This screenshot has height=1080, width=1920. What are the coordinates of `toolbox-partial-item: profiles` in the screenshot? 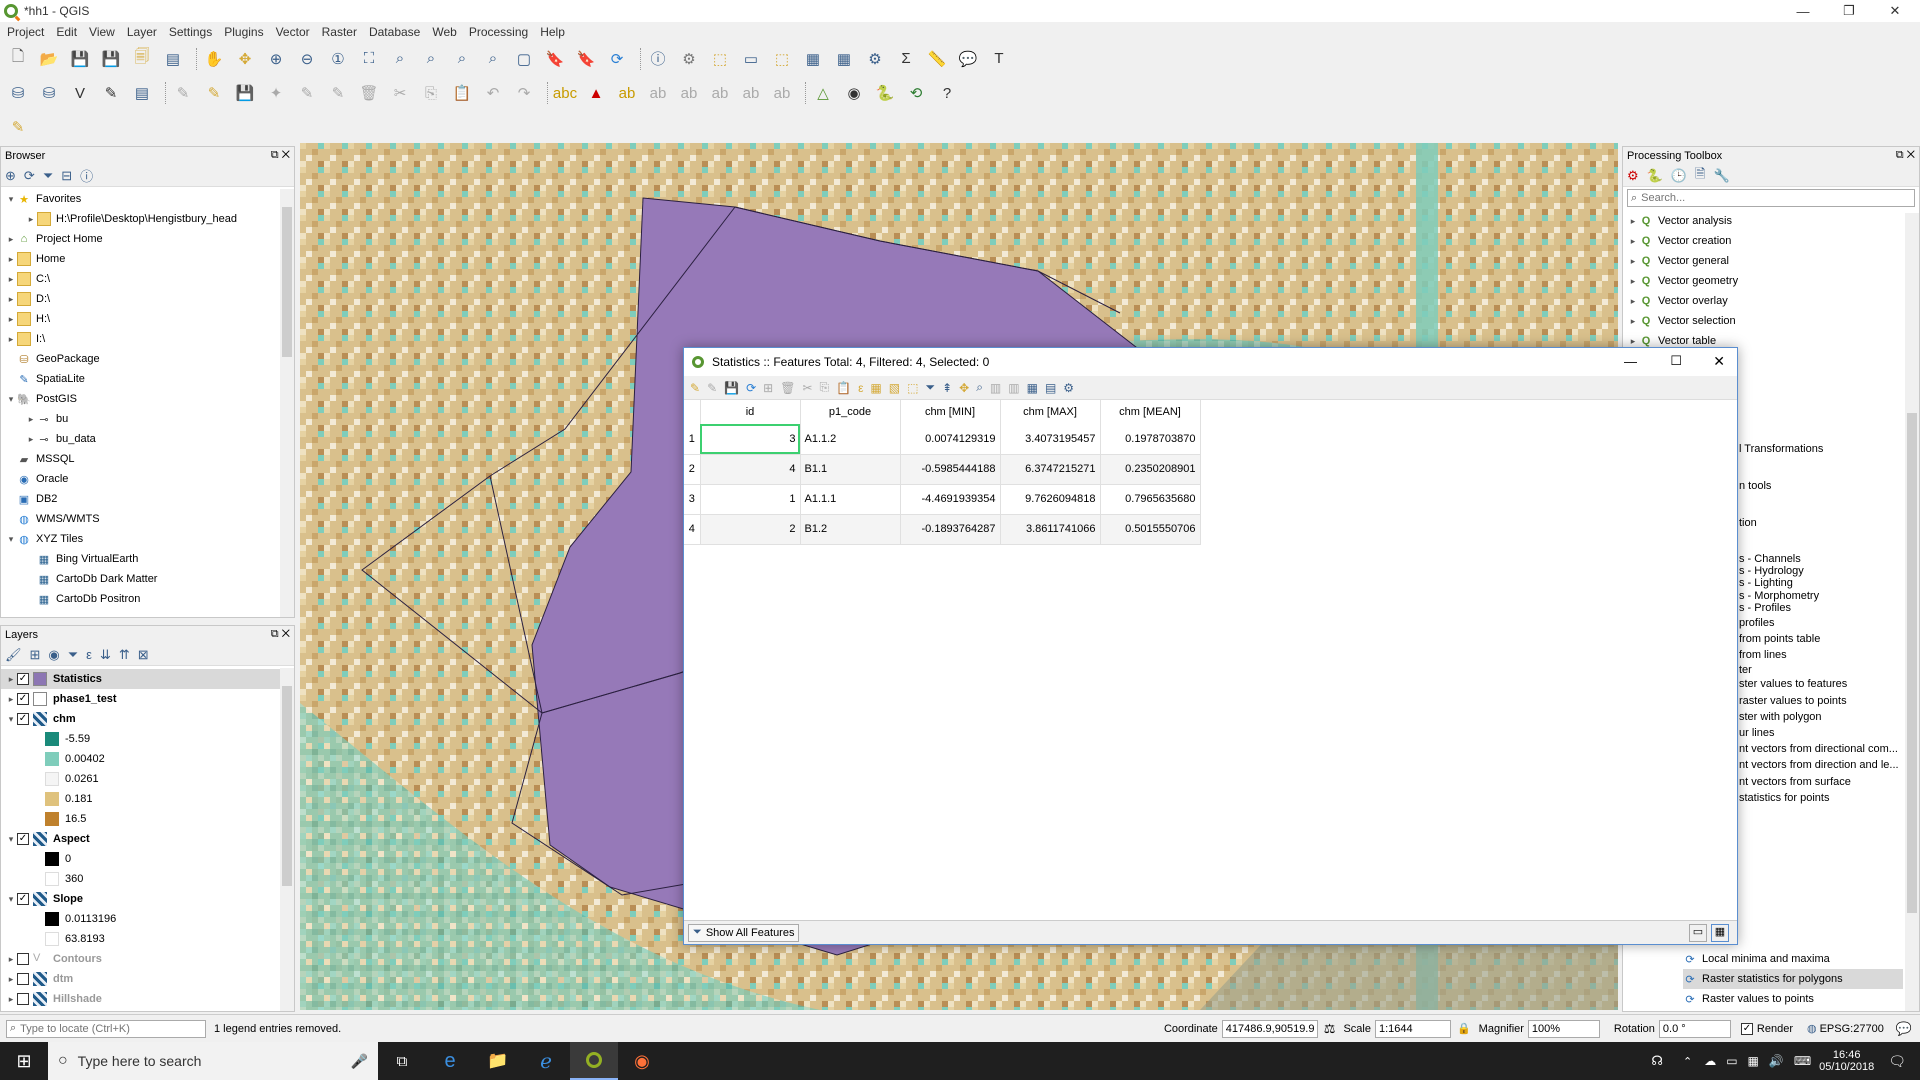 It's located at (1756, 623).